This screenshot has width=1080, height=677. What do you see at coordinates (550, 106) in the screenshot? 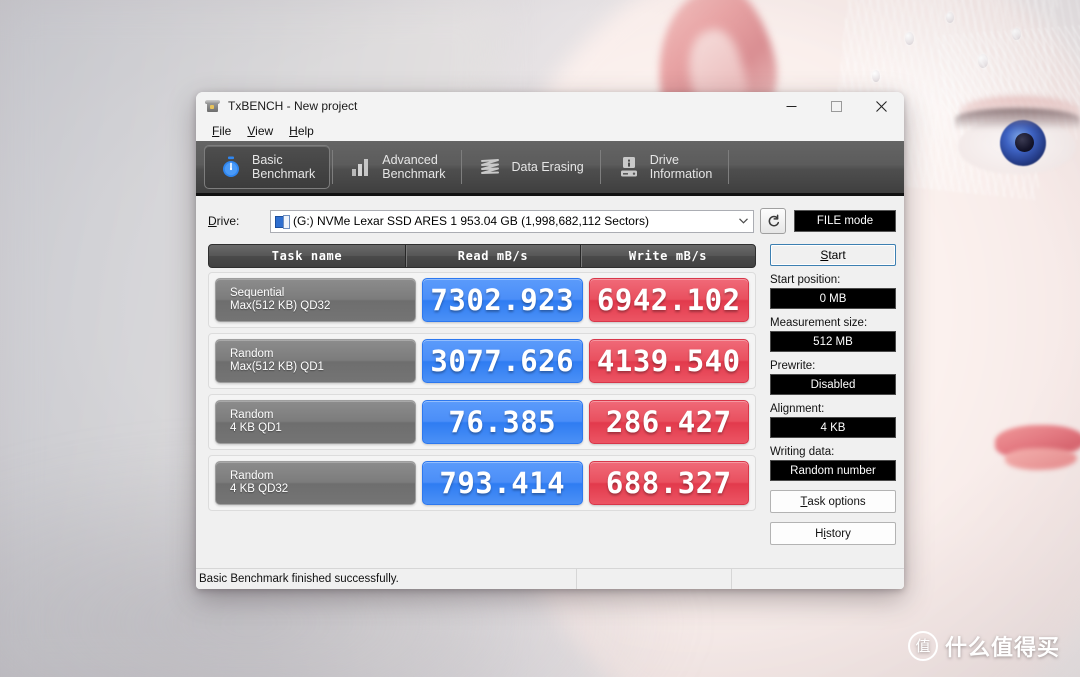
I see `title-bar: TxBENCH - New project` at bounding box center [550, 106].